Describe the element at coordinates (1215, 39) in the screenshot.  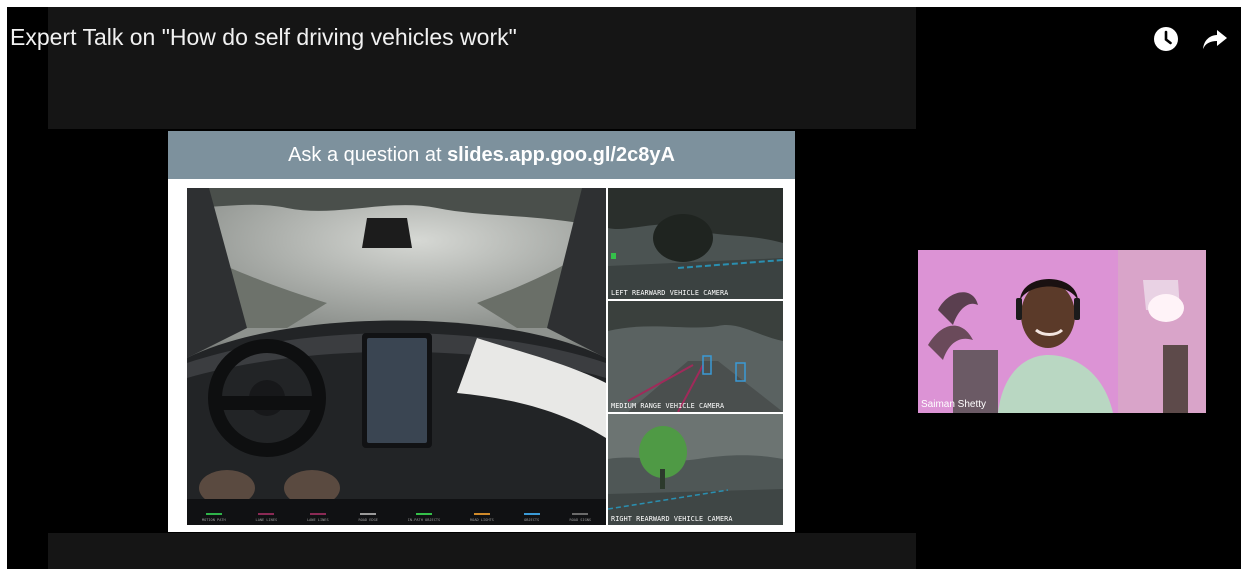
I see `share-arrow-icon` at that location.